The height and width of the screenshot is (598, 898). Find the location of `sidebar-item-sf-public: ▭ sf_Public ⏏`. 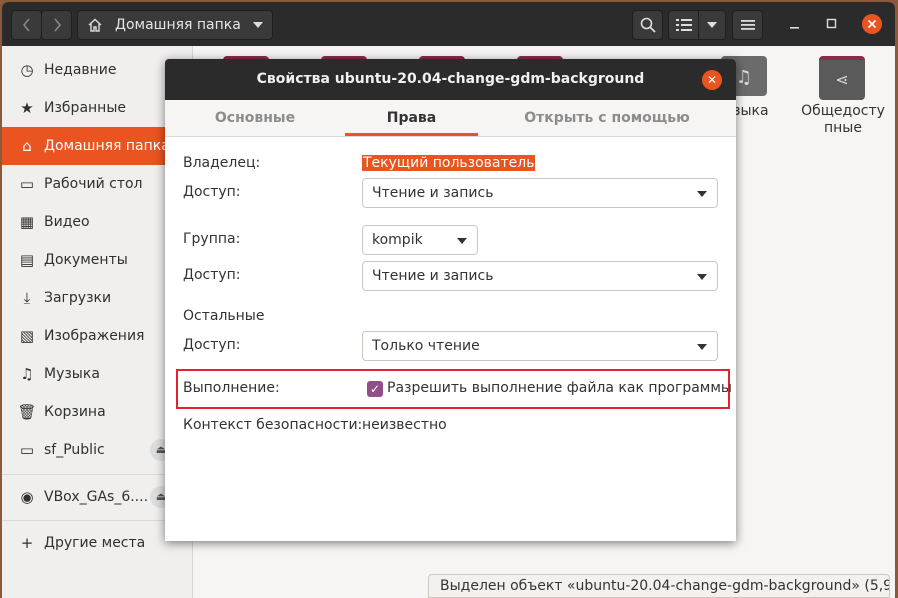

sidebar-item-sf-public: ▭ sf_Public ⏏ is located at coordinates (97, 450).